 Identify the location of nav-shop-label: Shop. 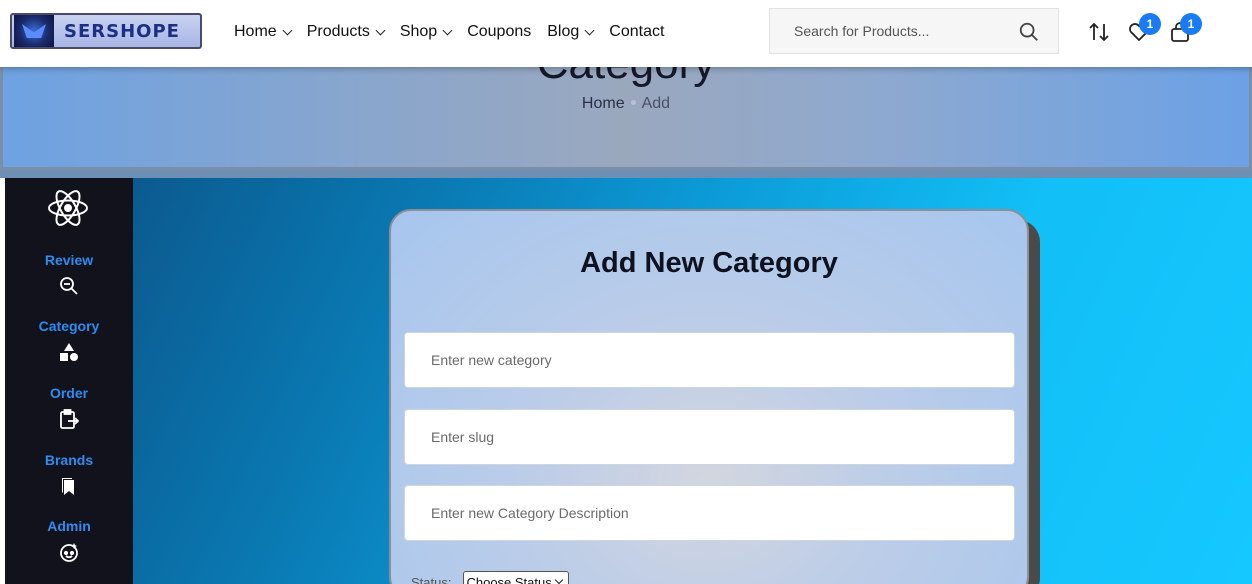
(418, 31).